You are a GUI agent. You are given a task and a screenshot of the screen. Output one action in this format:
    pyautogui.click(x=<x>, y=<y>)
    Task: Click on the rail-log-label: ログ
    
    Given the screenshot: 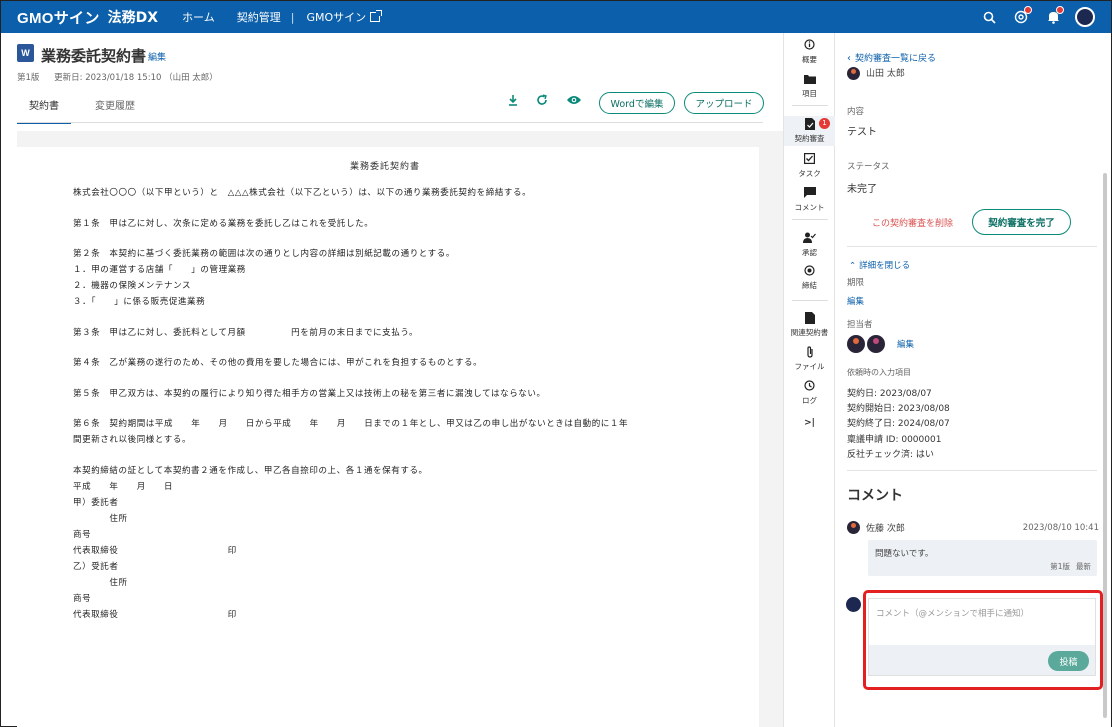 What is the action you would take?
    pyautogui.click(x=809, y=400)
    